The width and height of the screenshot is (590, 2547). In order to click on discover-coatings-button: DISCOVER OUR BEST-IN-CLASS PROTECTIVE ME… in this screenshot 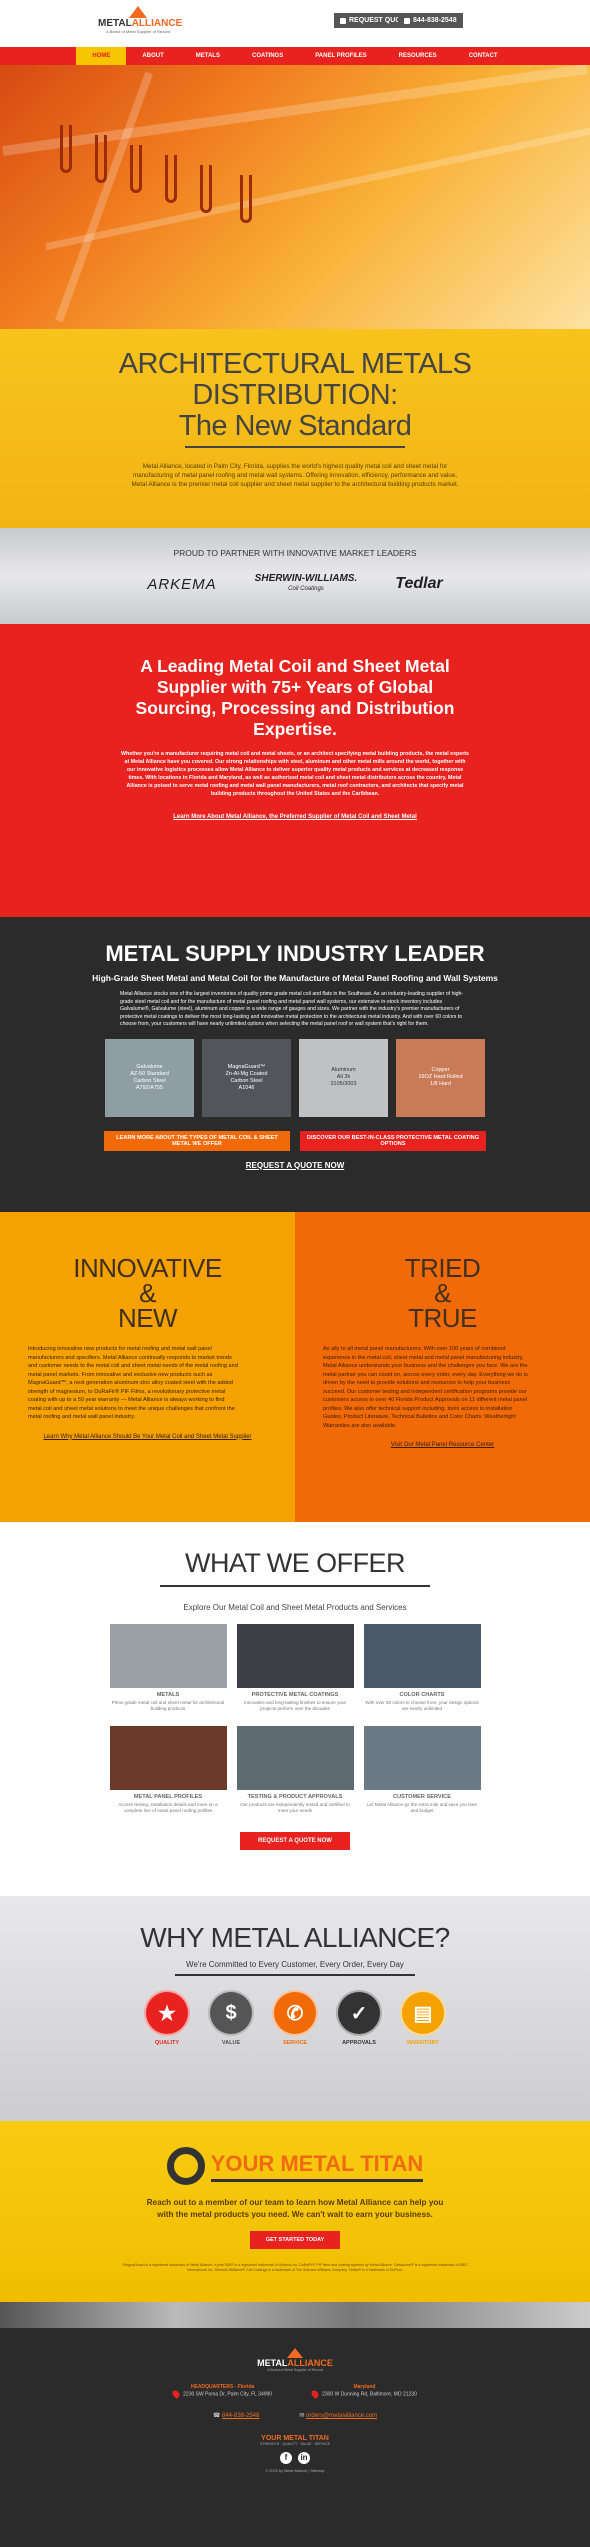, I will do `click(393, 1140)`.